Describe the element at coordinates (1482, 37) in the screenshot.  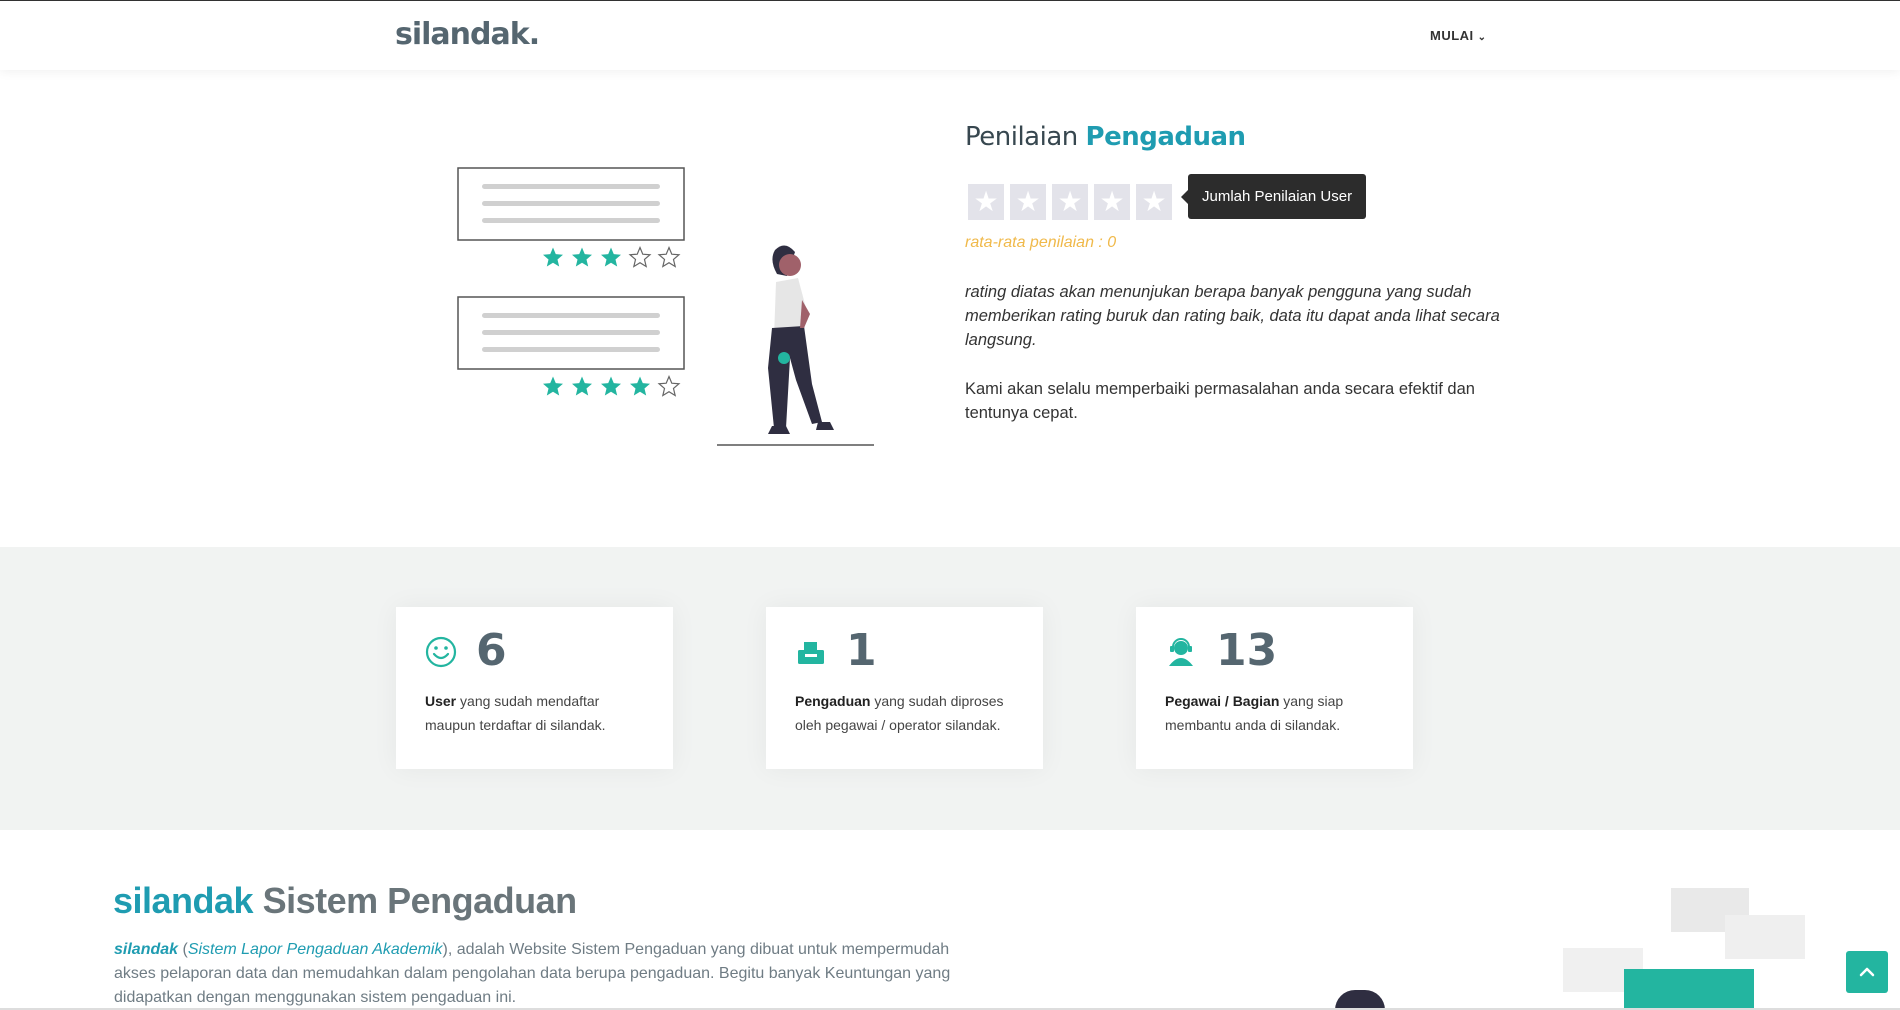
I see `chevron-down-icon: ⌄` at that location.